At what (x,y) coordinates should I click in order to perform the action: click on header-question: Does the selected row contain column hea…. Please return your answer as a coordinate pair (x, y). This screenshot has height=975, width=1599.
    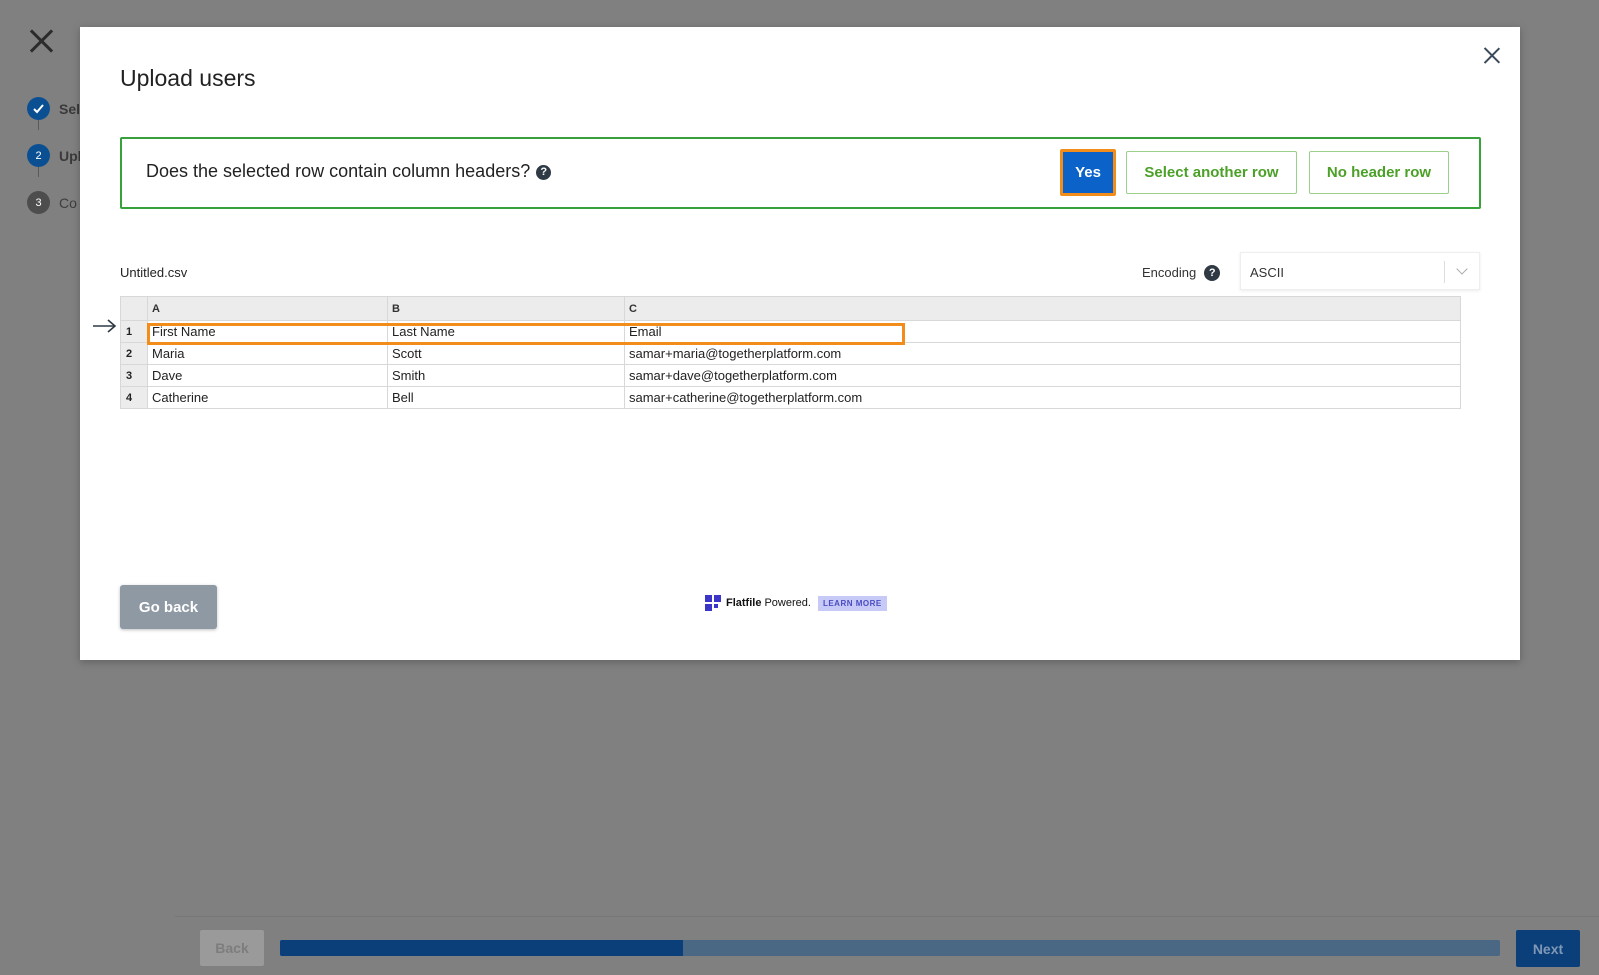
    Looking at the image, I should click on (349, 171).